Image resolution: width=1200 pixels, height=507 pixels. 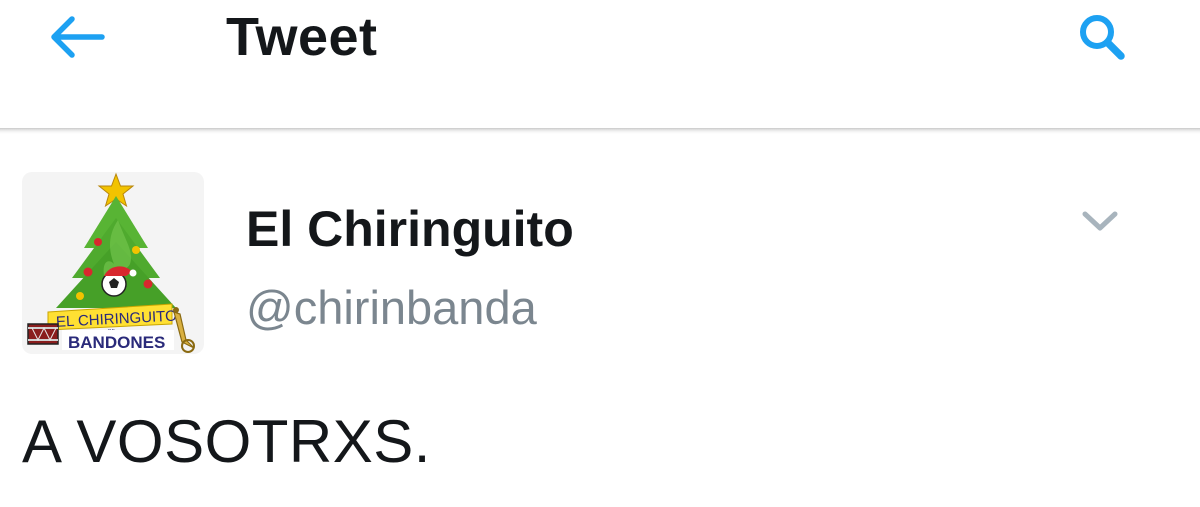 I want to click on chevron-down-icon, so click(x=1100, y=221).